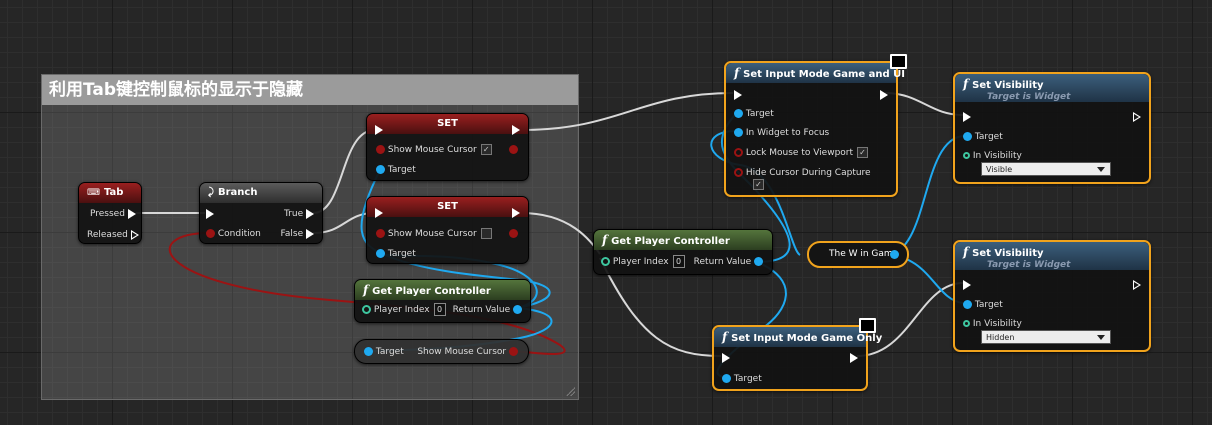 The height and width of the screenshot is (425, 1212). What do you see at coordinates (983, 137) in the screenshot?
I see `sv1-target-row: Target` at bounding box center [983, 137].